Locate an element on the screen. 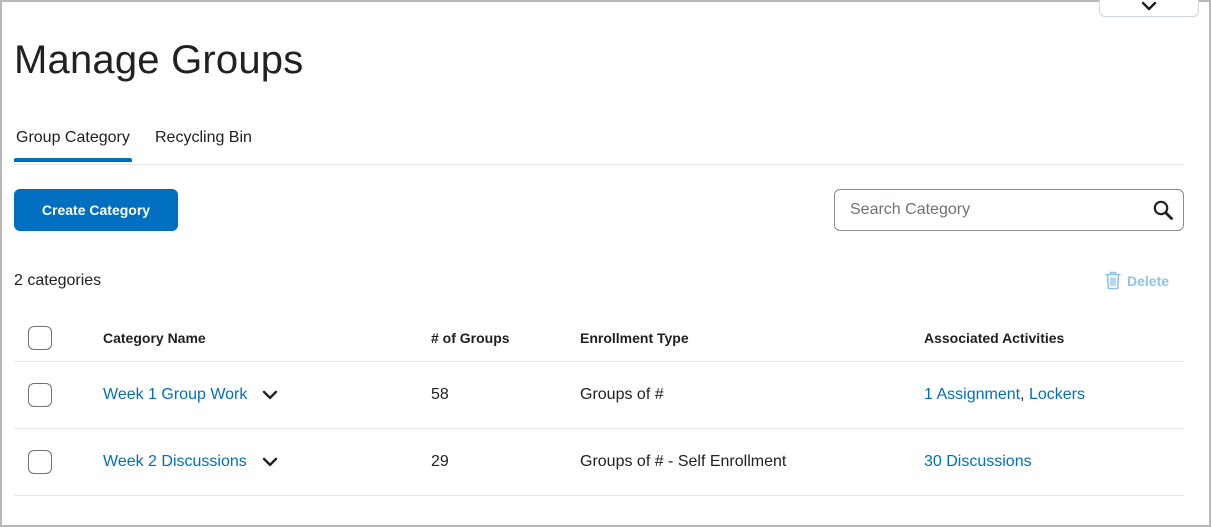 The height and width of the screenshot is (527, 1211). category-name-cell: Week 2 Discussions is located at coordinates (191, 462).